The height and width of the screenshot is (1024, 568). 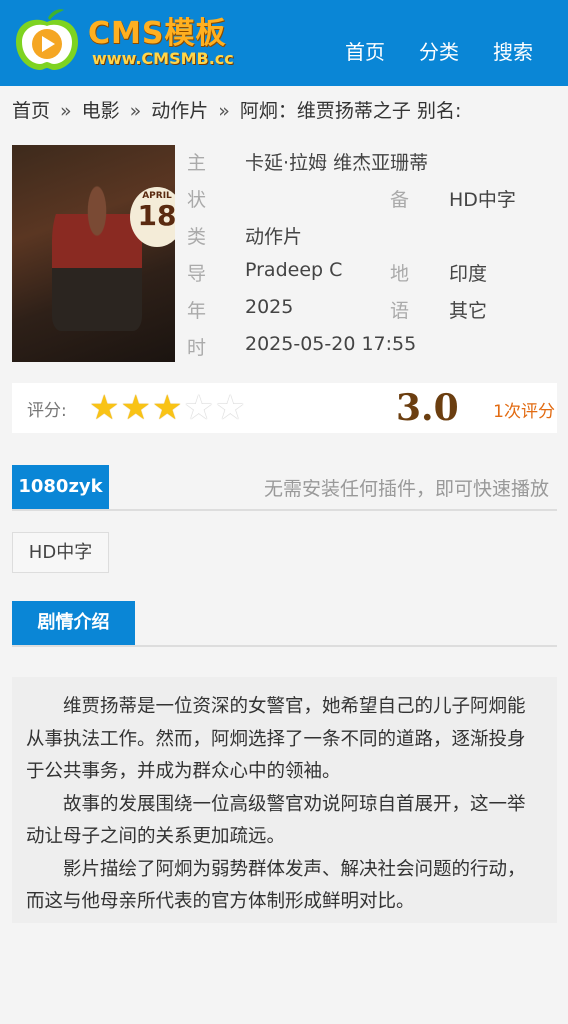 What do you see at coordinates (284, 408) in the screenshot?
I see `rating-panel: 评分: ★ ★ ★ ★ ★ 3.0 1次评分` at bounding box center [284, 408].